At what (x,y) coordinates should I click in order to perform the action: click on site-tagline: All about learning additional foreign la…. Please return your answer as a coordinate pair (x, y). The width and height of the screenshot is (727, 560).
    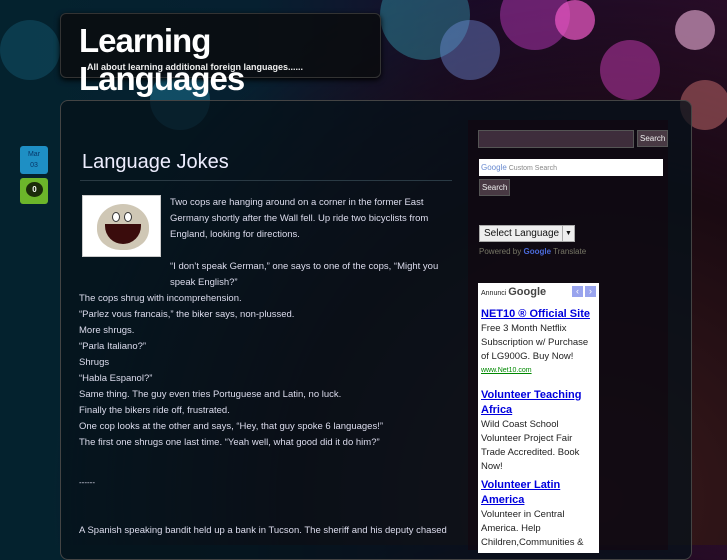
    Looking at the image, I should click on (195, 67).